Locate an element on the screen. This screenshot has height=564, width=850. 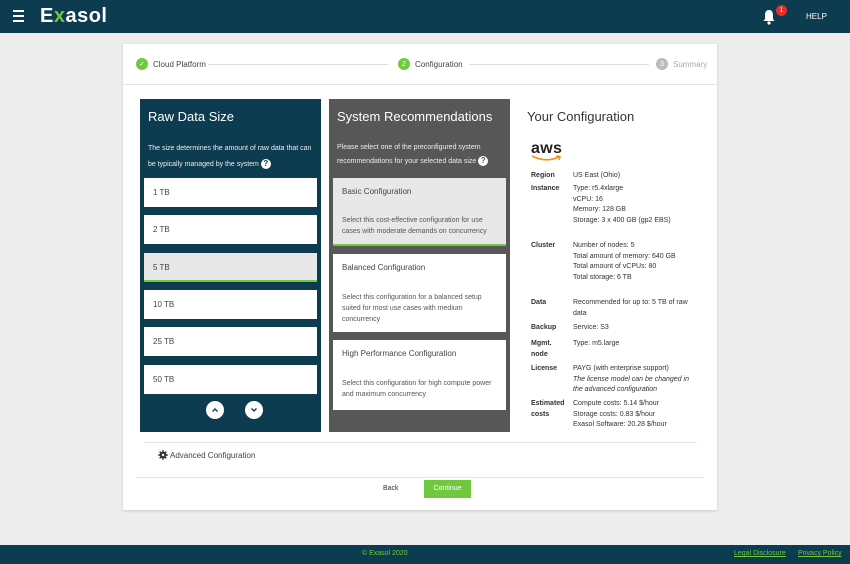
bell-icon is located at coordinates (769, 17).